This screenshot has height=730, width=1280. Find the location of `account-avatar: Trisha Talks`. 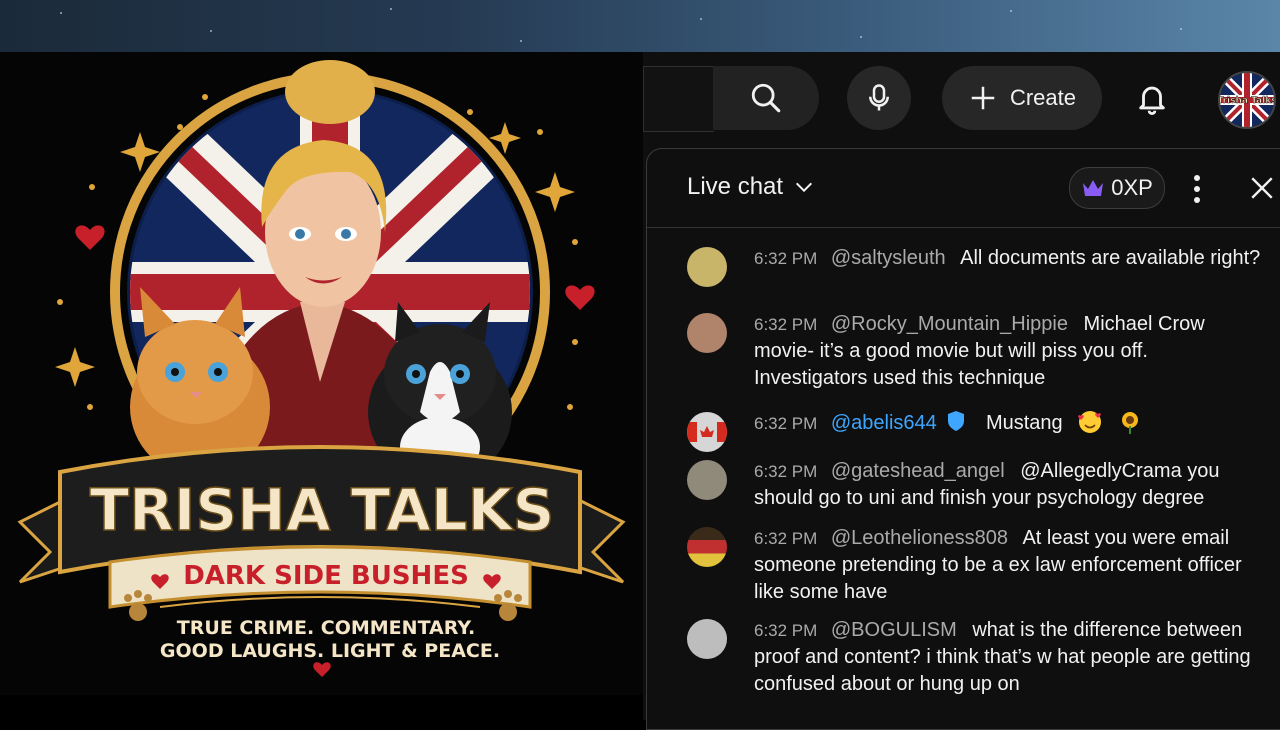

account-avatar: Trisha Talks is located at coordinates (1247, 100).